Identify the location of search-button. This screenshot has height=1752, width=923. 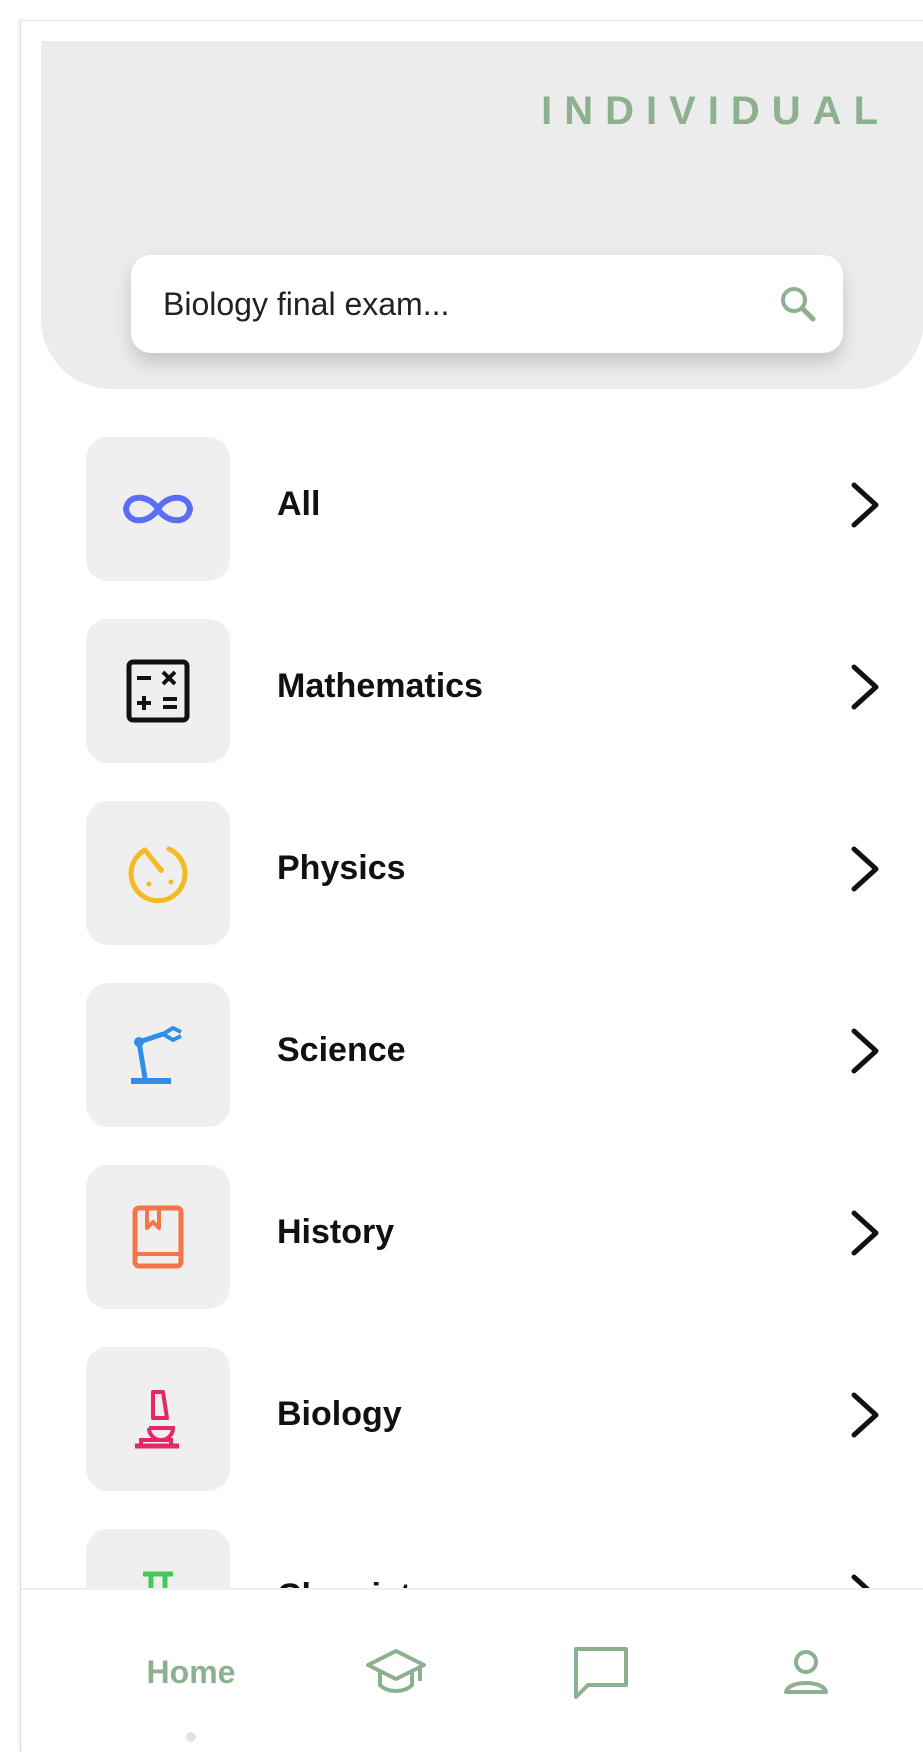
(798, 304).